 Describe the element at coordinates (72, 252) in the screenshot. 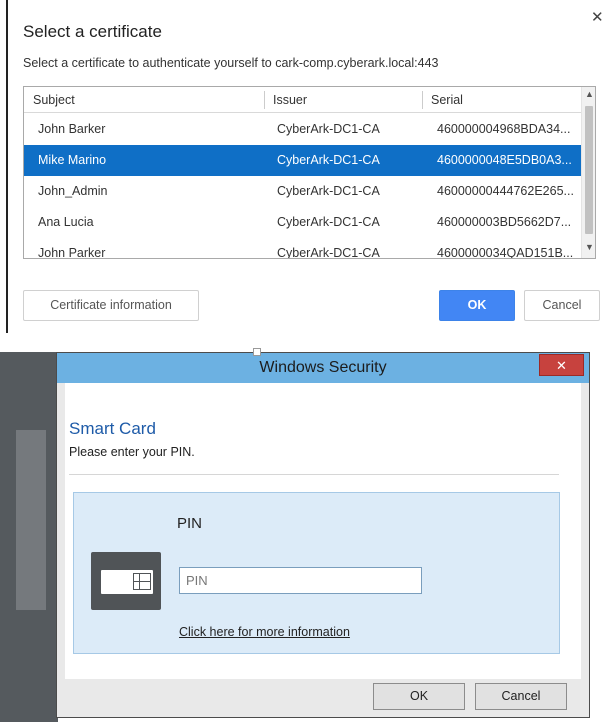

I see `cert-subject: John Parker` at that location.